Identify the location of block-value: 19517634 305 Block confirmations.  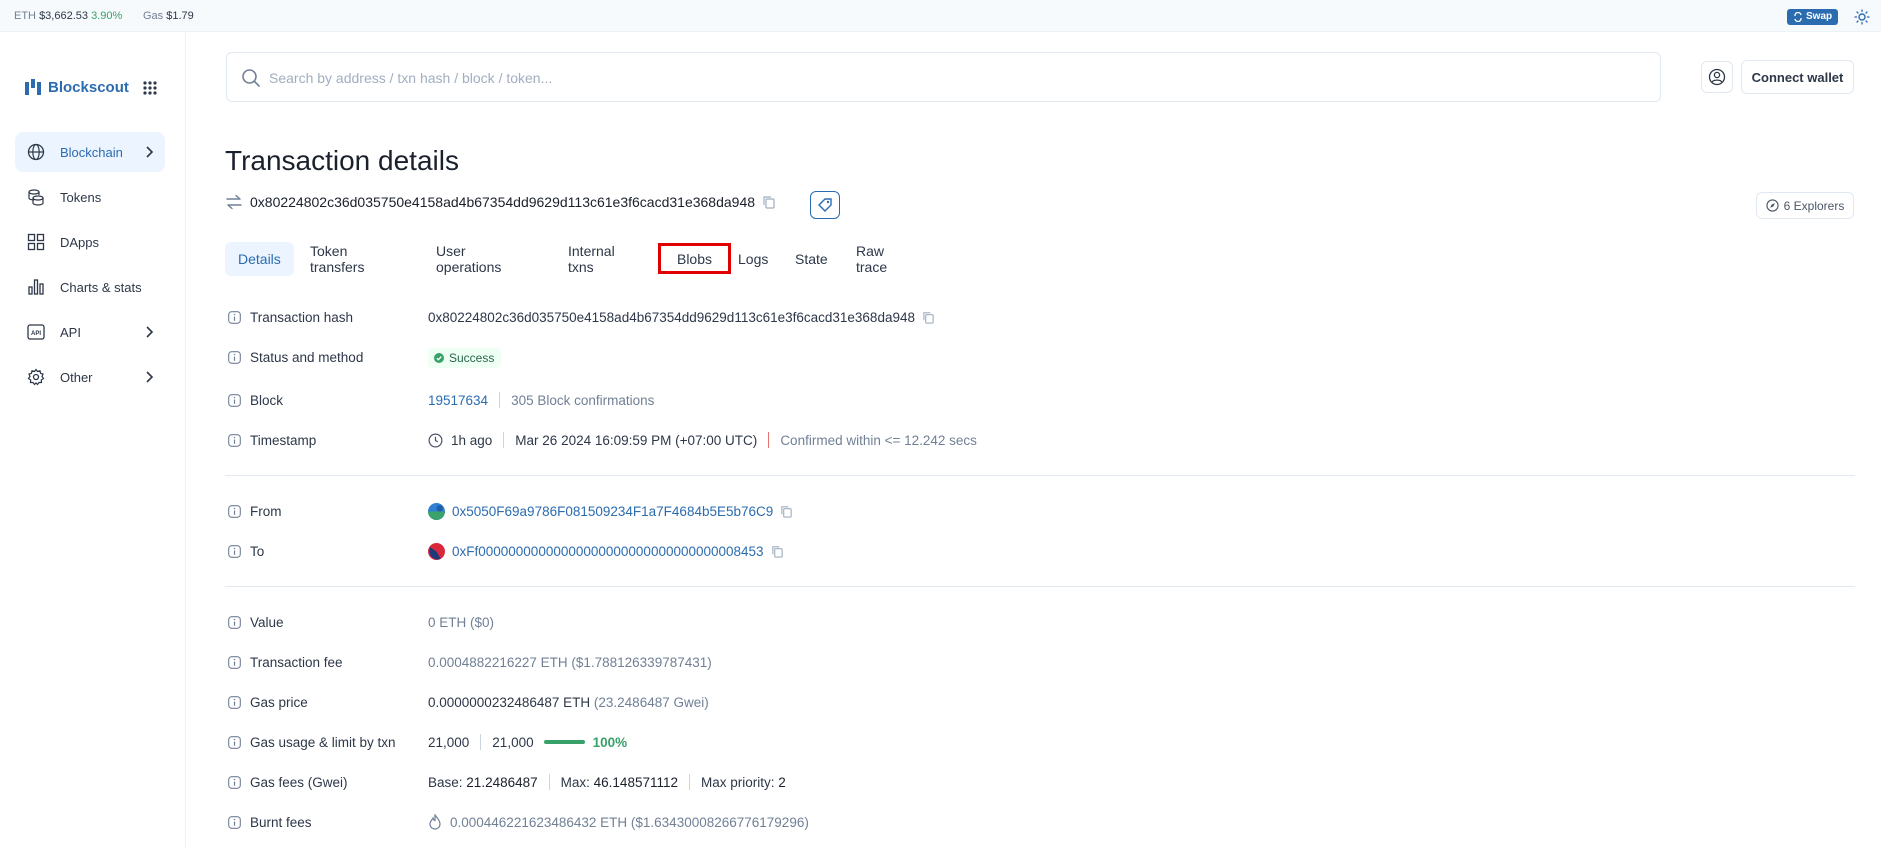
(541, 400).